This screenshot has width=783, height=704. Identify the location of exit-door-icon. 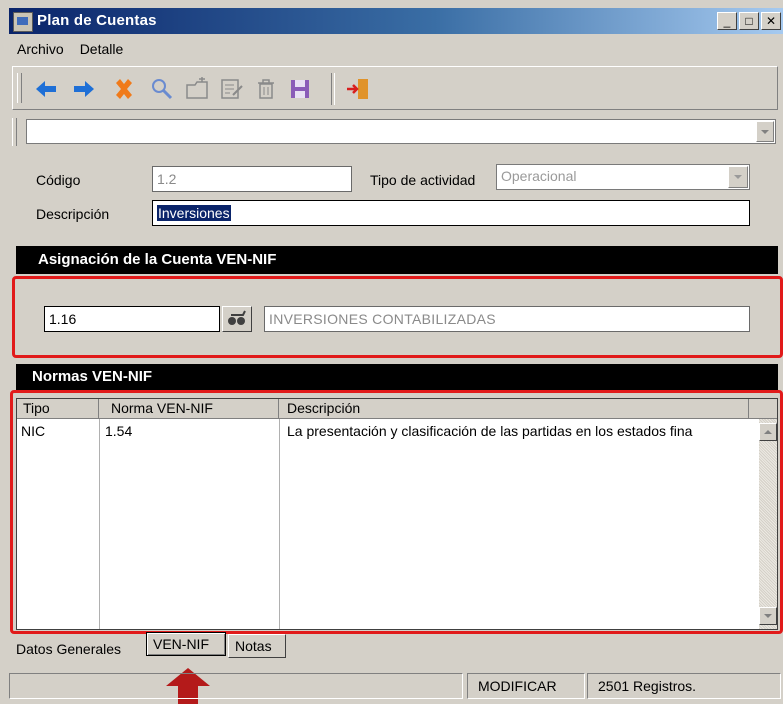
(358, 89).